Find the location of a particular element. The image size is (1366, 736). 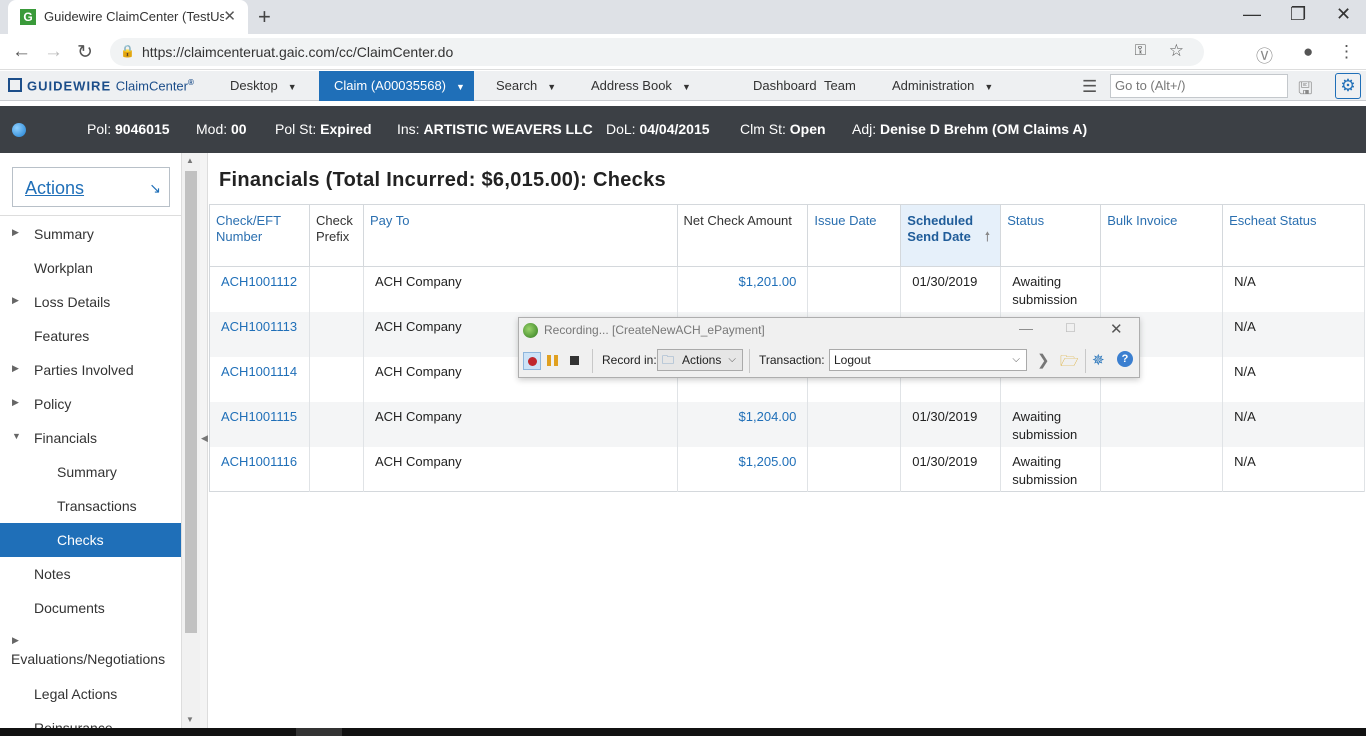

sidebar-item-evaluations: ▶ Evaluations/Negotiations is located at coordinates (90, 651).